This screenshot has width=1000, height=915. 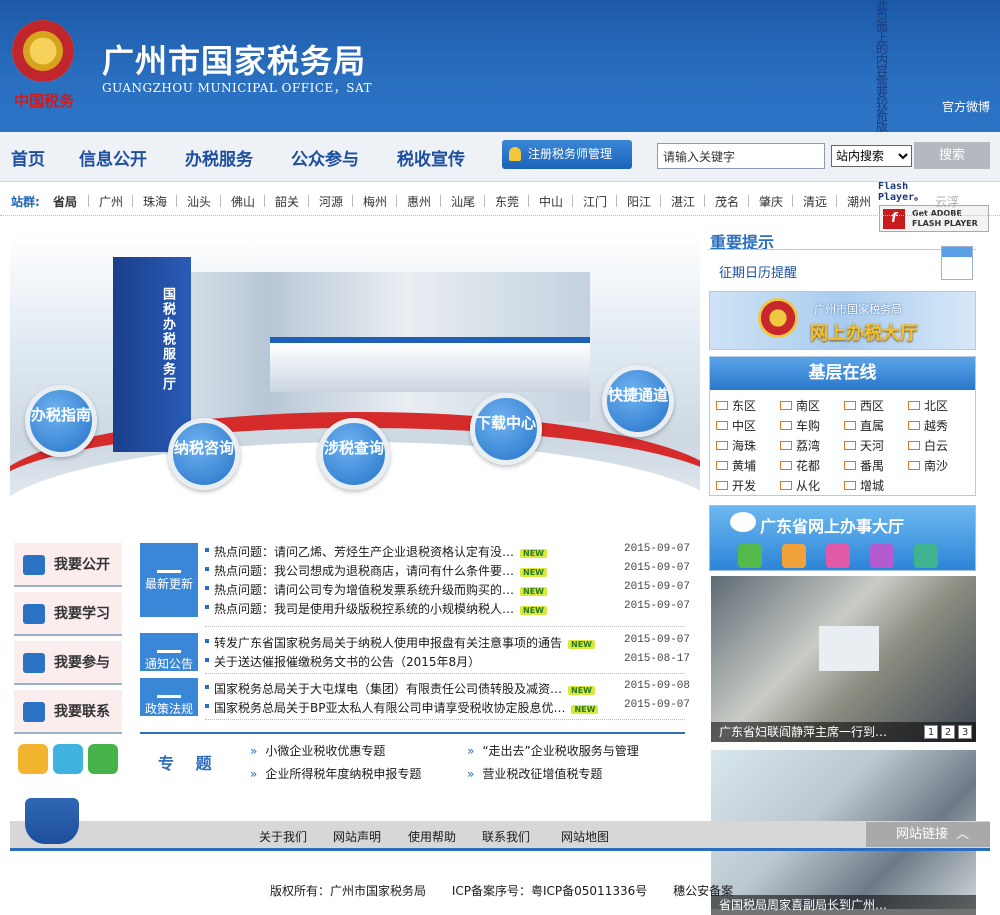 What do you see at coordinates (113, 157) in the screenshot?
I see `nav-info-public: 信息公开` at bounding box center [113, 157].